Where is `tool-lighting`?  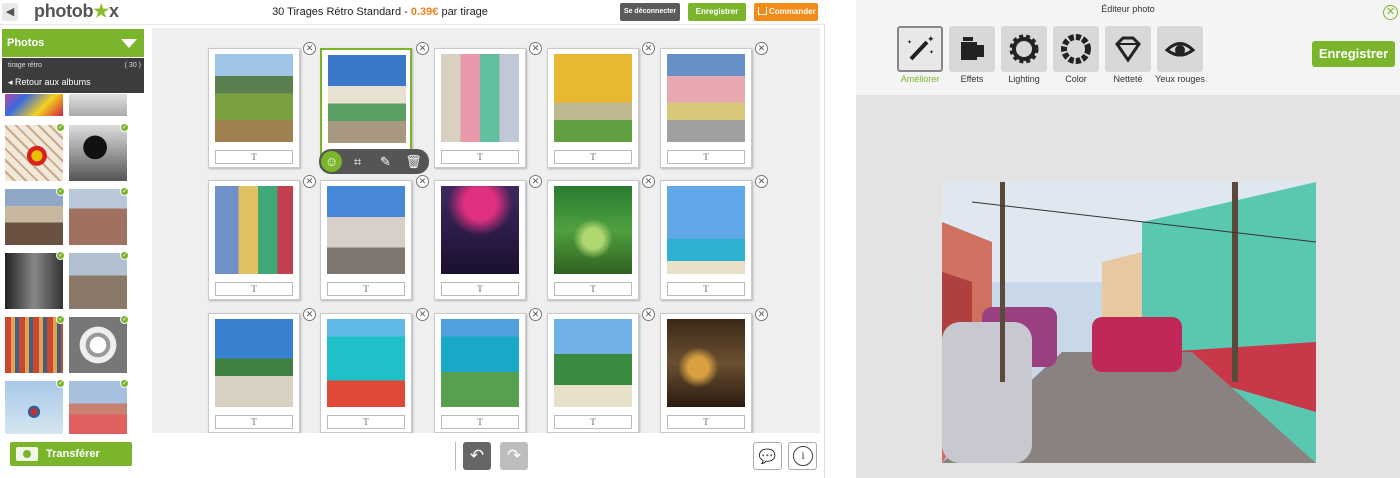 tool-lighting is located at coordinates (1024, 49).